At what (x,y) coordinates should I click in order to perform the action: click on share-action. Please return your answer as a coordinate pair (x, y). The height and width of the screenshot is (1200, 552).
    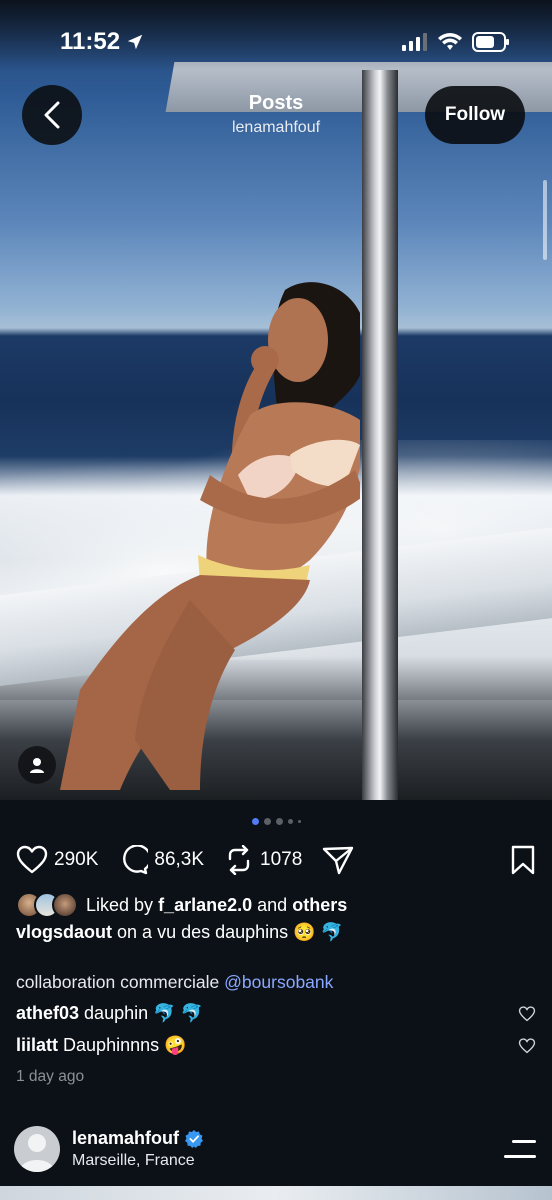
    Looking at the image, I should click on (338, 860).